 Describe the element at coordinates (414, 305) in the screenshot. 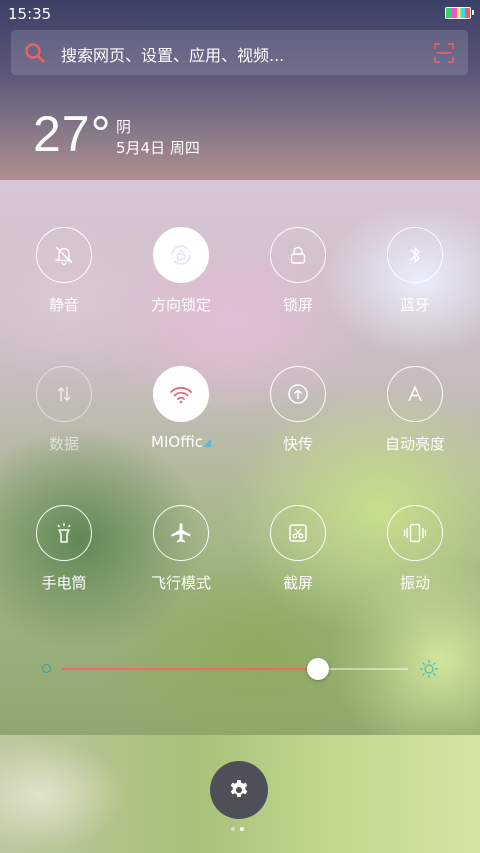

I see `toggle-label: 蓝牙` at that location.